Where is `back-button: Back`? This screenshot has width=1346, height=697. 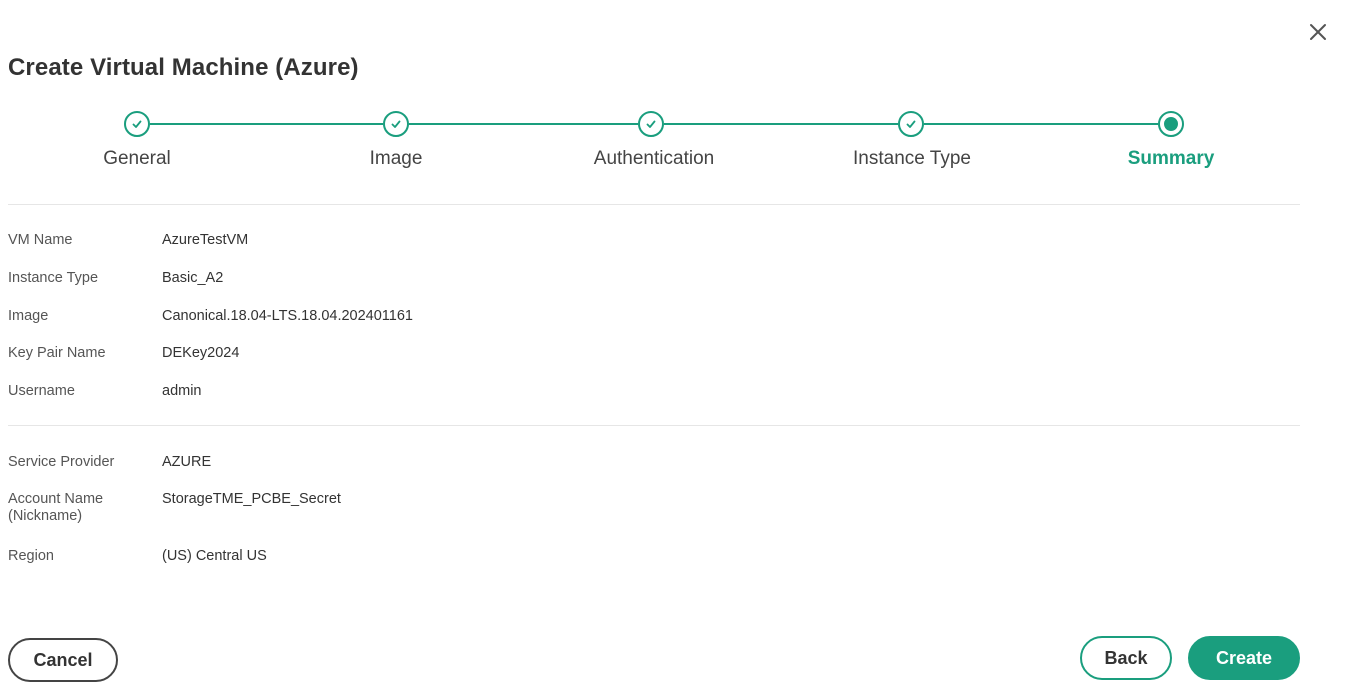 back-button: Back is located at coordinates (1126, 658).